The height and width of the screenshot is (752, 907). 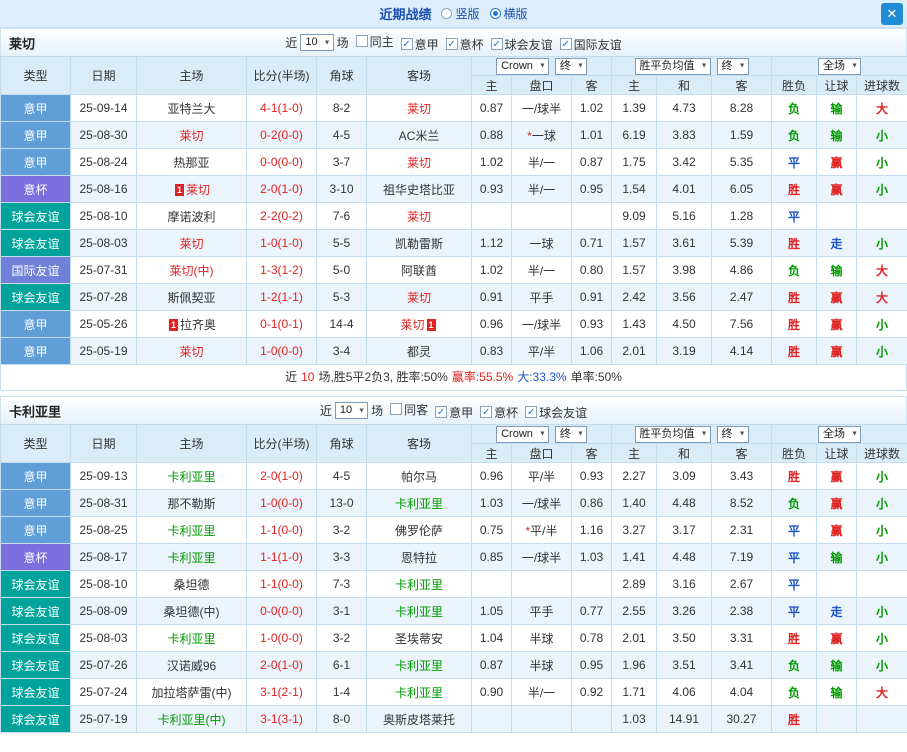 What do you see at coordinates (281, 108) in the screenshot?
I see `score-cell: 4-1(1-0)` at bounding box center [281, 108].